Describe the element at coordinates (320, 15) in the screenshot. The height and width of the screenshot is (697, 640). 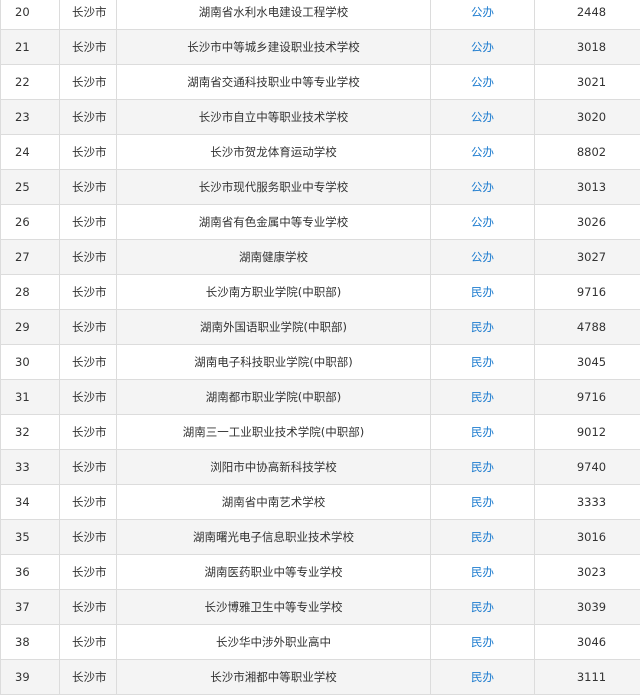
I see `table-row: 20 长沙市 湖南省水利水电建设工程学校 公办 2448` at that location.